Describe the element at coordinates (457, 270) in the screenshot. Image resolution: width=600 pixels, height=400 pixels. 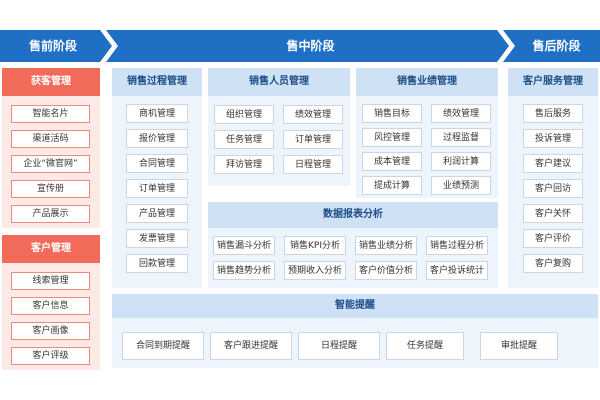
I see `report-item: 客户投诉统计` at that location.